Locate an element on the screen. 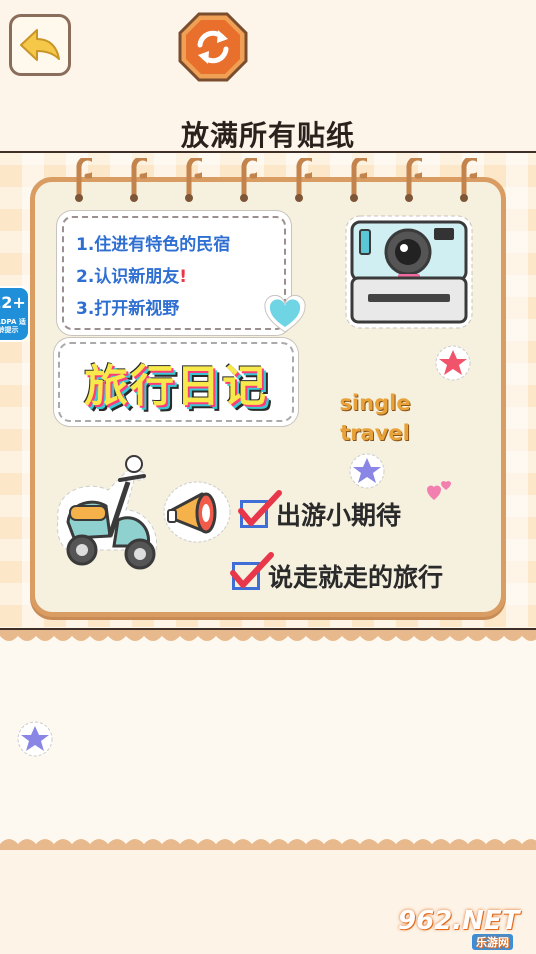 Image resolution: width=536 pixels, height=954 pixels. arrow-left-icon is located at coordinates (40, 45).